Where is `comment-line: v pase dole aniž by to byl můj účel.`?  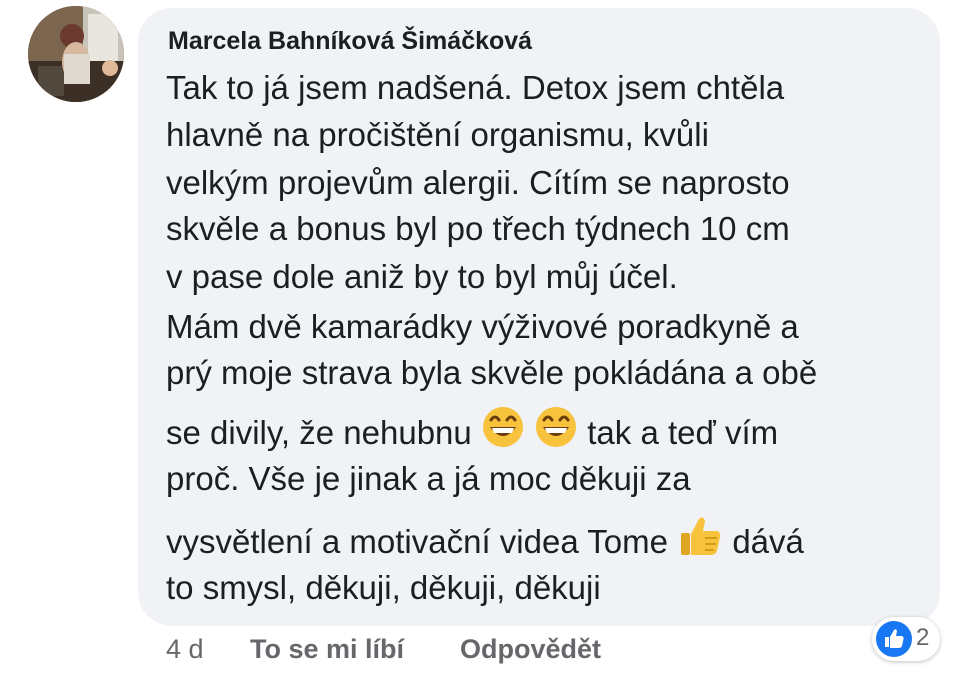 comment-line: v pase dole aniž by to byl můj účel. is located at coordinates (422, 276).